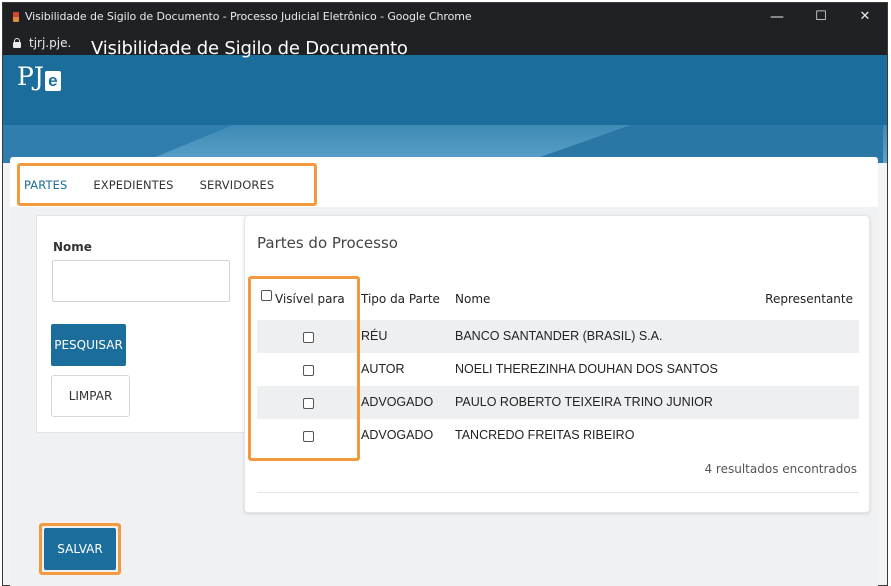 The width and height of the screenshot is (891, 586). I want to click on save-button-highlight-box, so click(80, 549).